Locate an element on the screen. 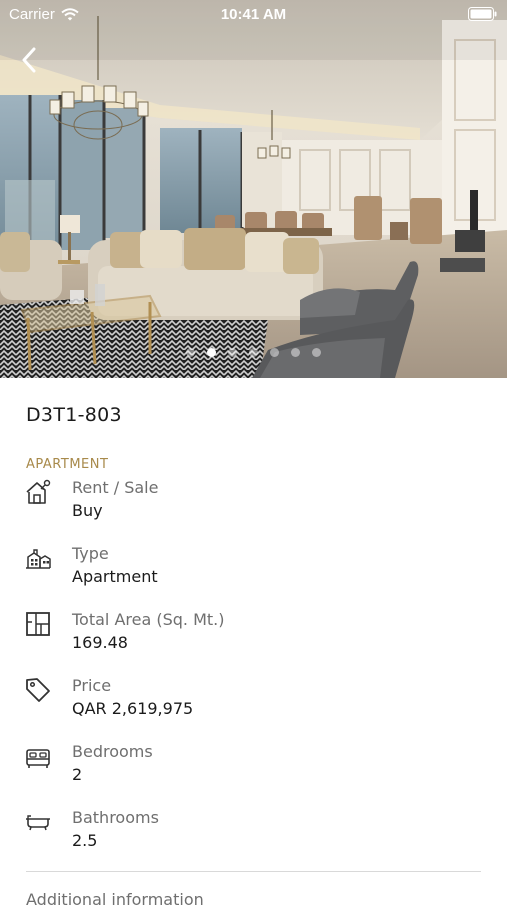 The height and width of the screenshot is (909, 507). detail-label: Total Area (Sq. Mt.) is located at coordinates (148, 619).